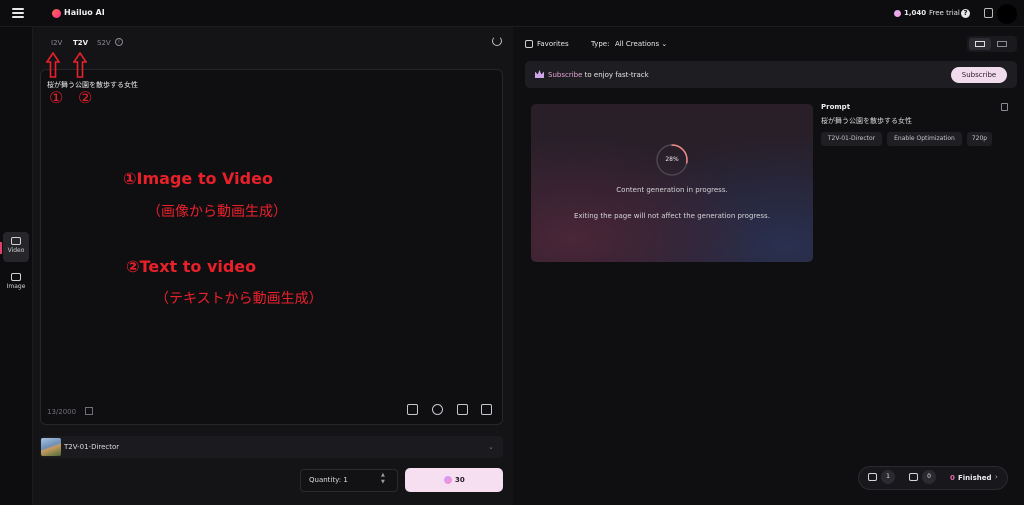 This screenshot has height=505, width=1024. I want to click on annotation-line-2-sub: （テキストから動画生成）, so click(239, 299).